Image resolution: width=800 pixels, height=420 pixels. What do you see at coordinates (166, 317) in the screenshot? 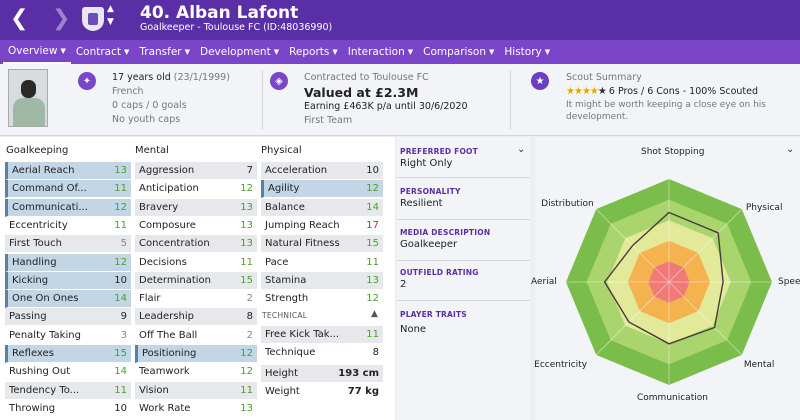
I see `attribute-name: Leadership` at bounding box center [166, 317].